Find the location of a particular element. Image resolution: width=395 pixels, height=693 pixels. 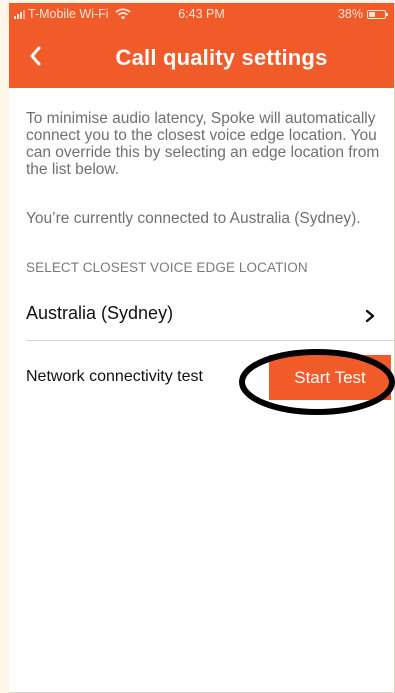

chevron-left-icon is located at coordinates (35, 56).